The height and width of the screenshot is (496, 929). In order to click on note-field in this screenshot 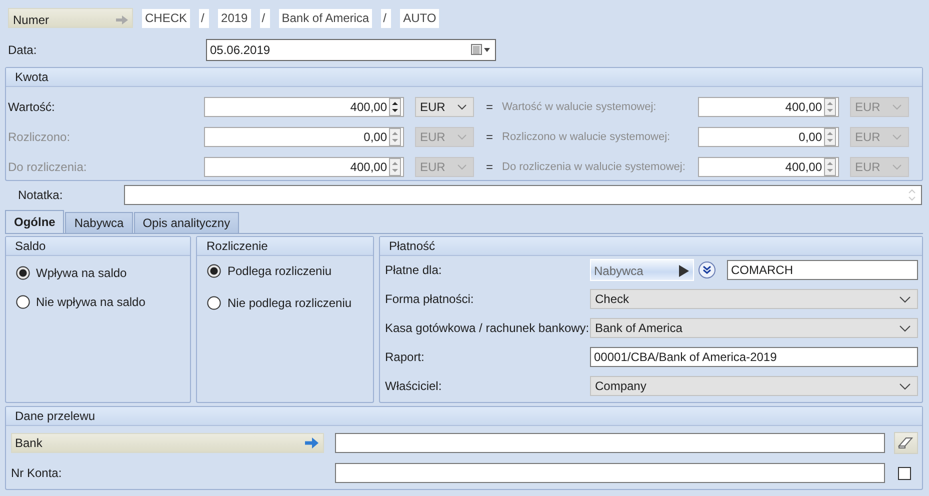, I will do `click(523, 195)`.